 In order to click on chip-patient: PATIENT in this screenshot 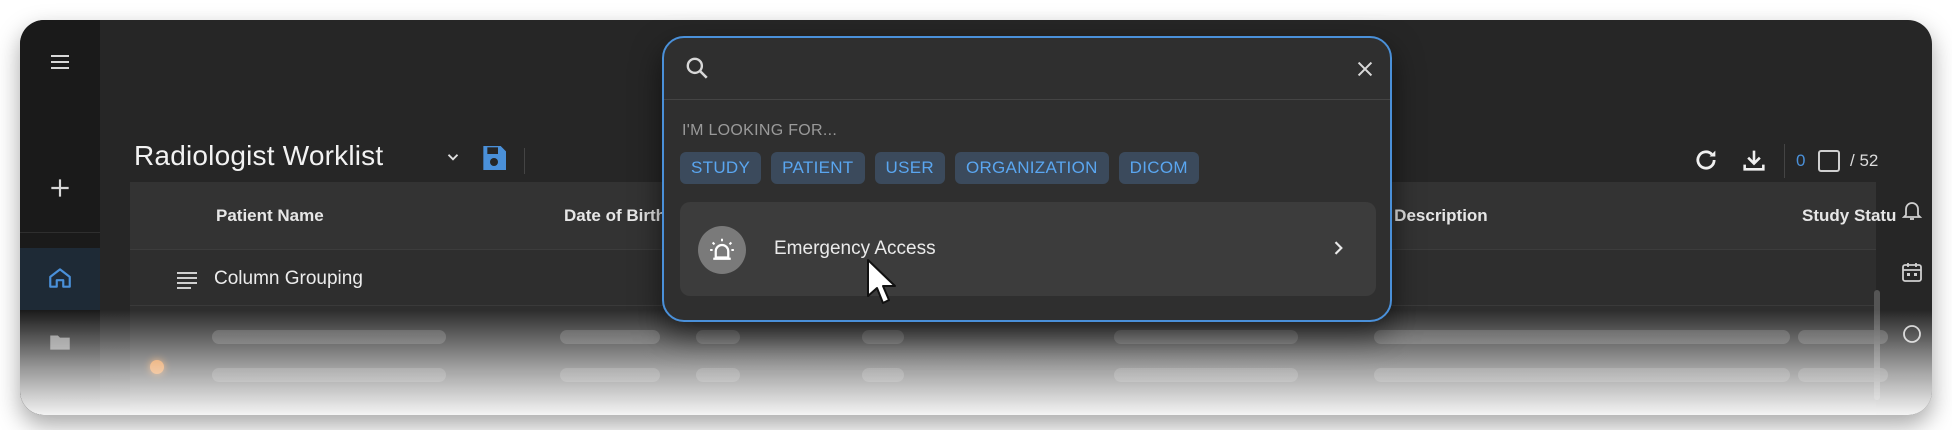, I will do `click(818, 168)`.